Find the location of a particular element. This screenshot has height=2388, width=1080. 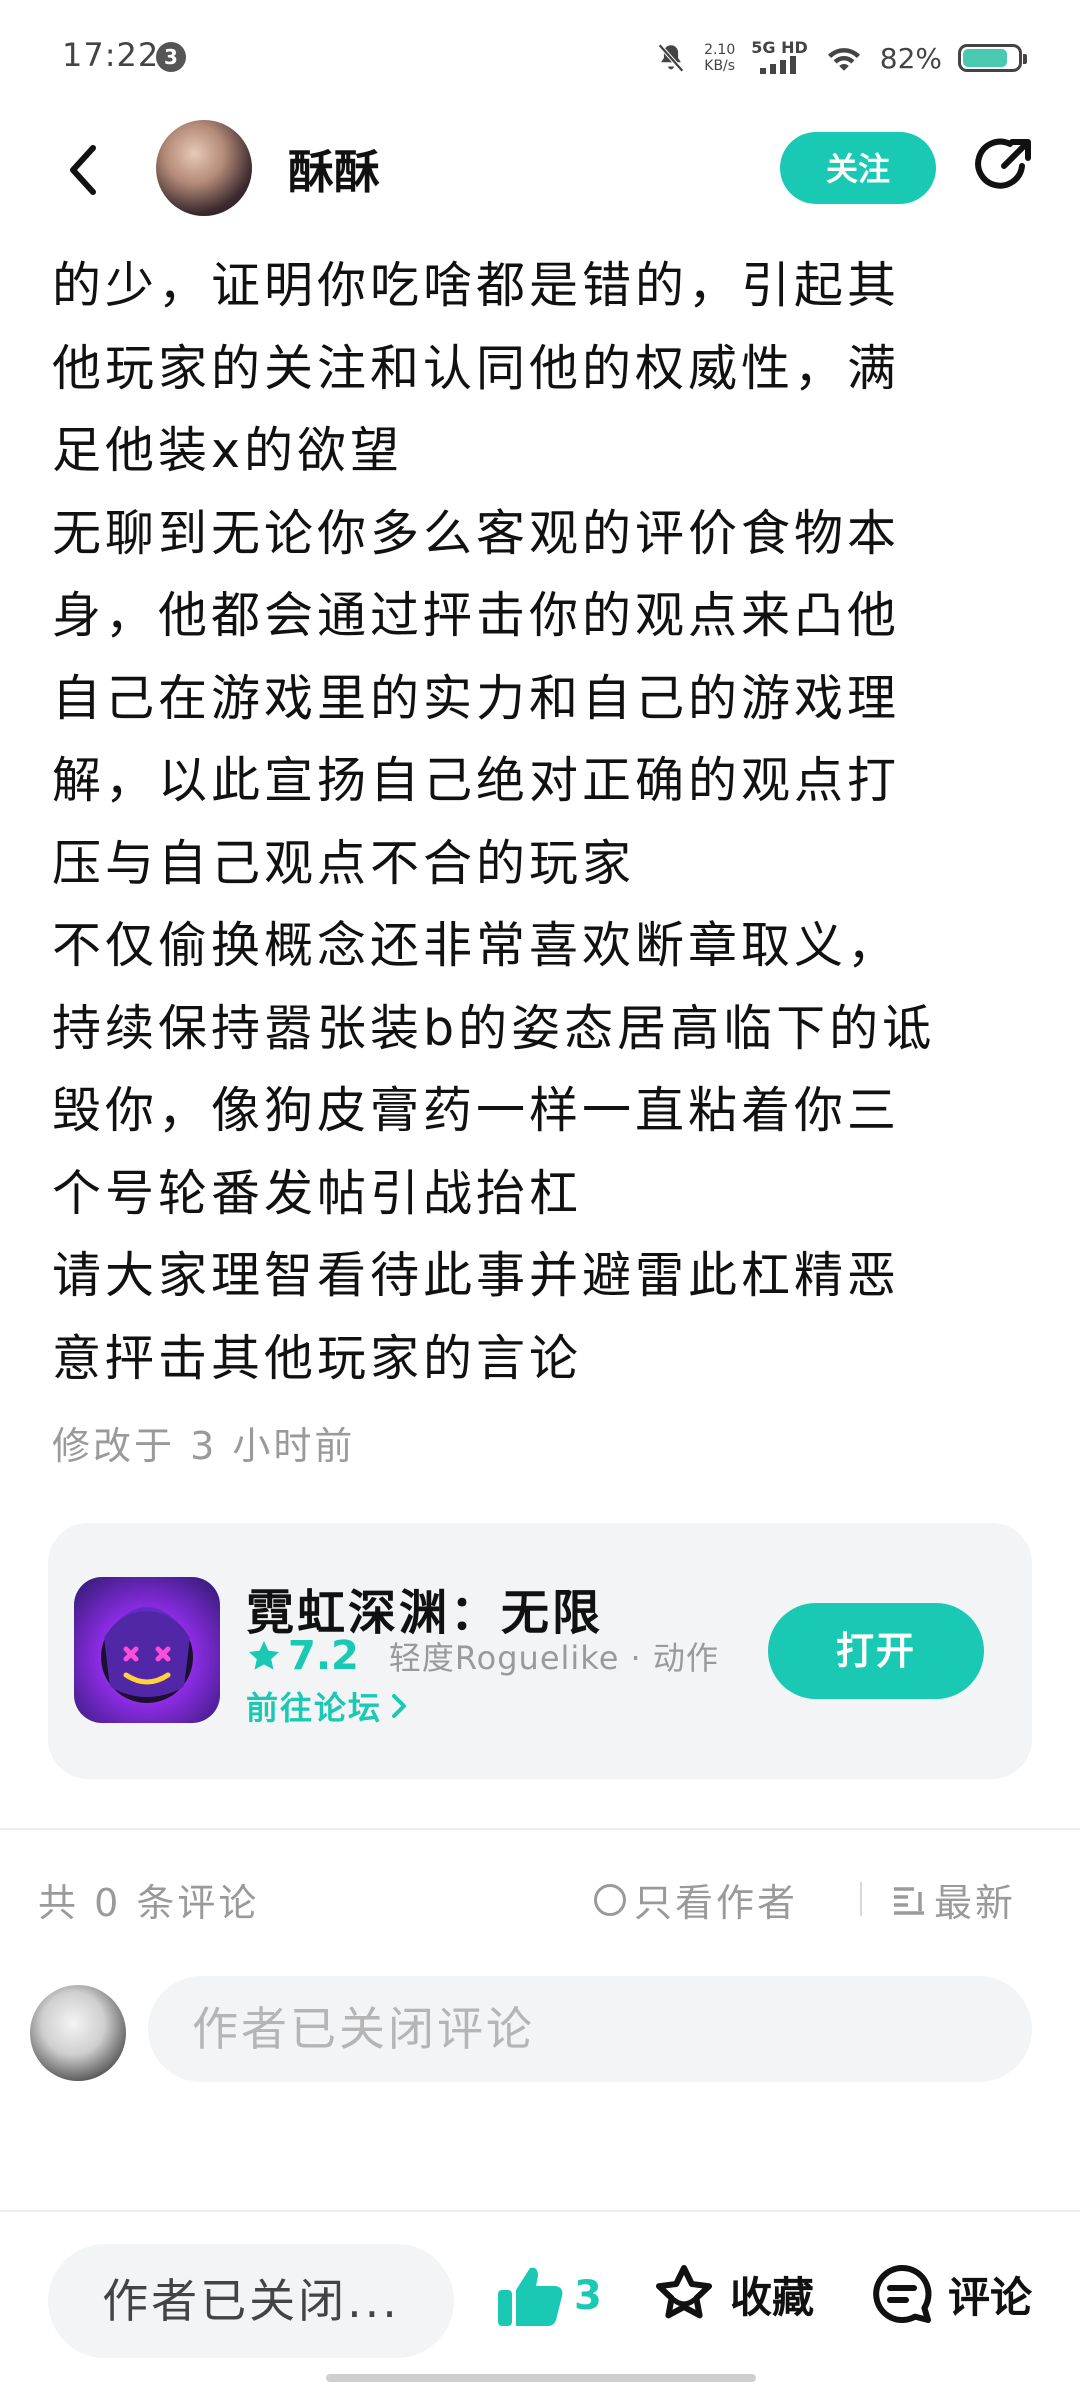

game-art-icon is located at coordinates (147, 1655).